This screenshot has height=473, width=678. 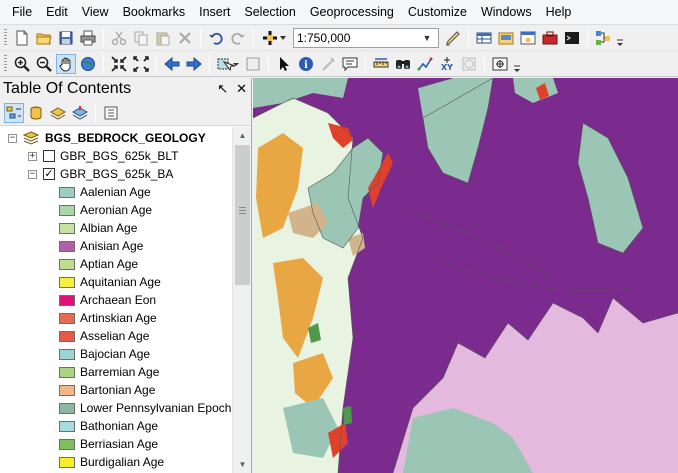 What do you see at coordinates (108, 444) in the screenshot?
I see `legend-item: Berriasian Age` at bounding box center [108, 444].